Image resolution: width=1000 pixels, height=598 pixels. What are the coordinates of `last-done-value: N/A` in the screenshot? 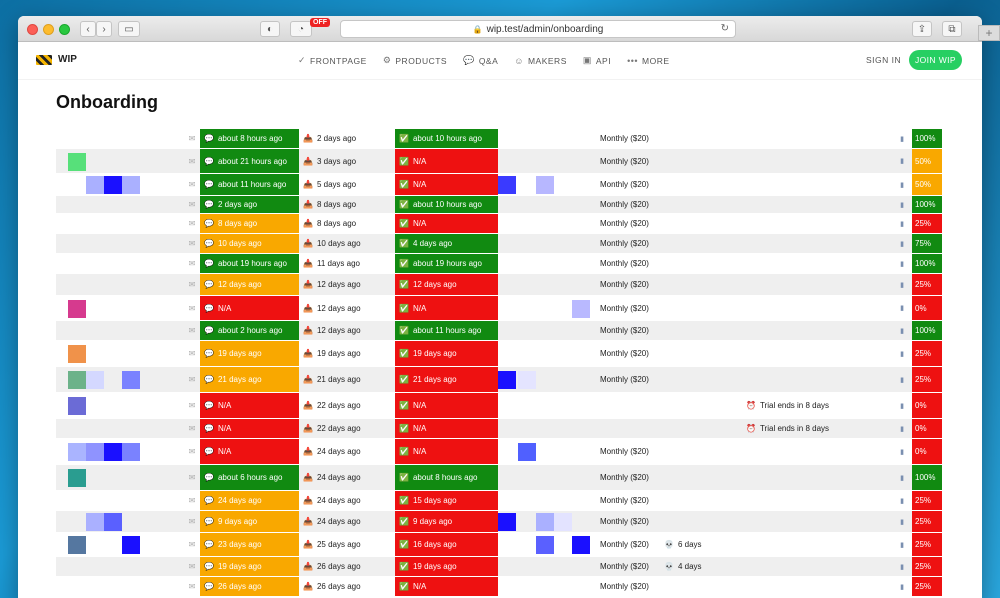 It's located at (419, 405).